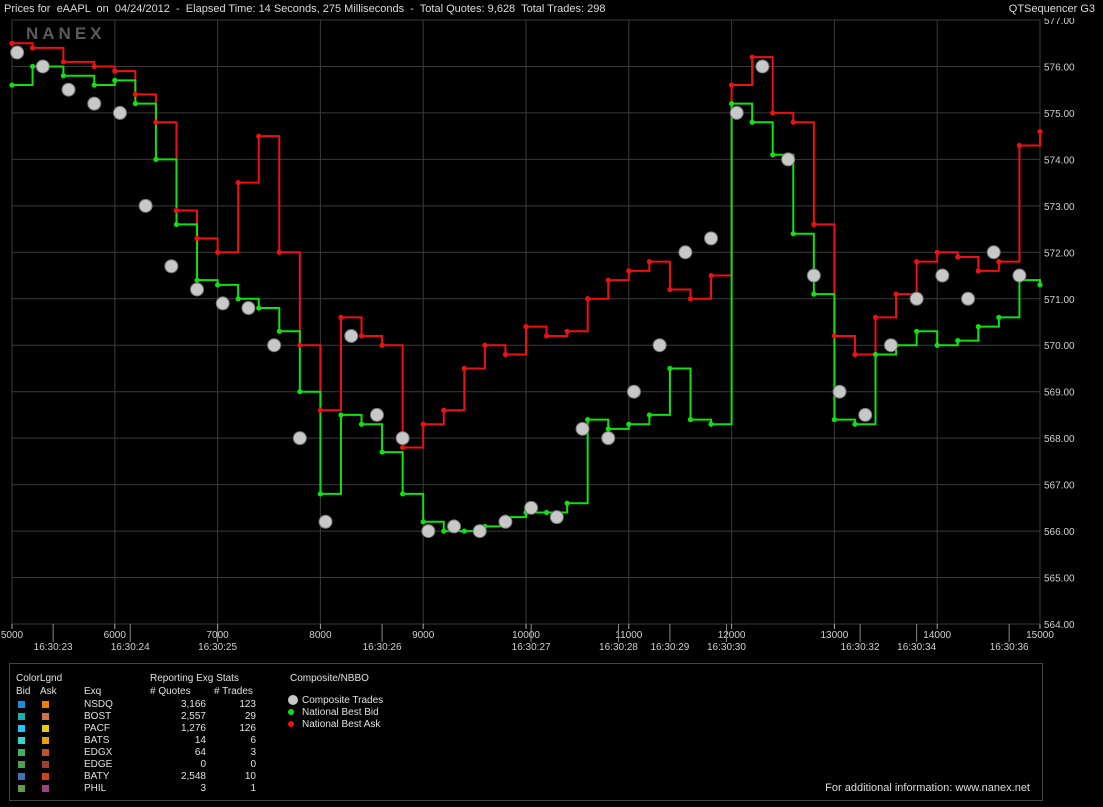 This screenshot has width=1103, height=807. What do you see at coordinates (98, 716) in the screenshot?
I see `exchange-name: BOST` at bounding box center [98, 716].